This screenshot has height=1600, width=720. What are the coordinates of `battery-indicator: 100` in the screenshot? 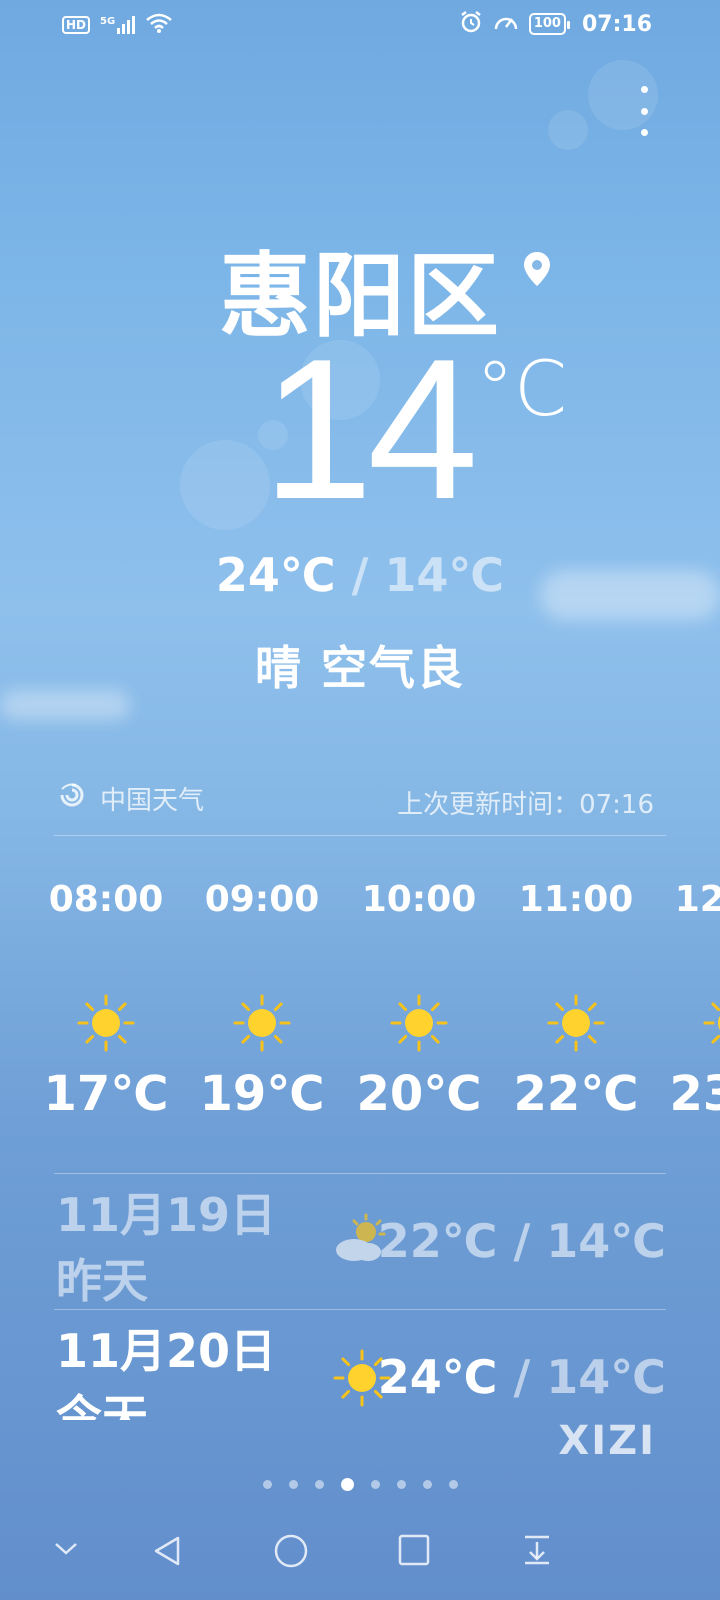 It's located at (549, 24).